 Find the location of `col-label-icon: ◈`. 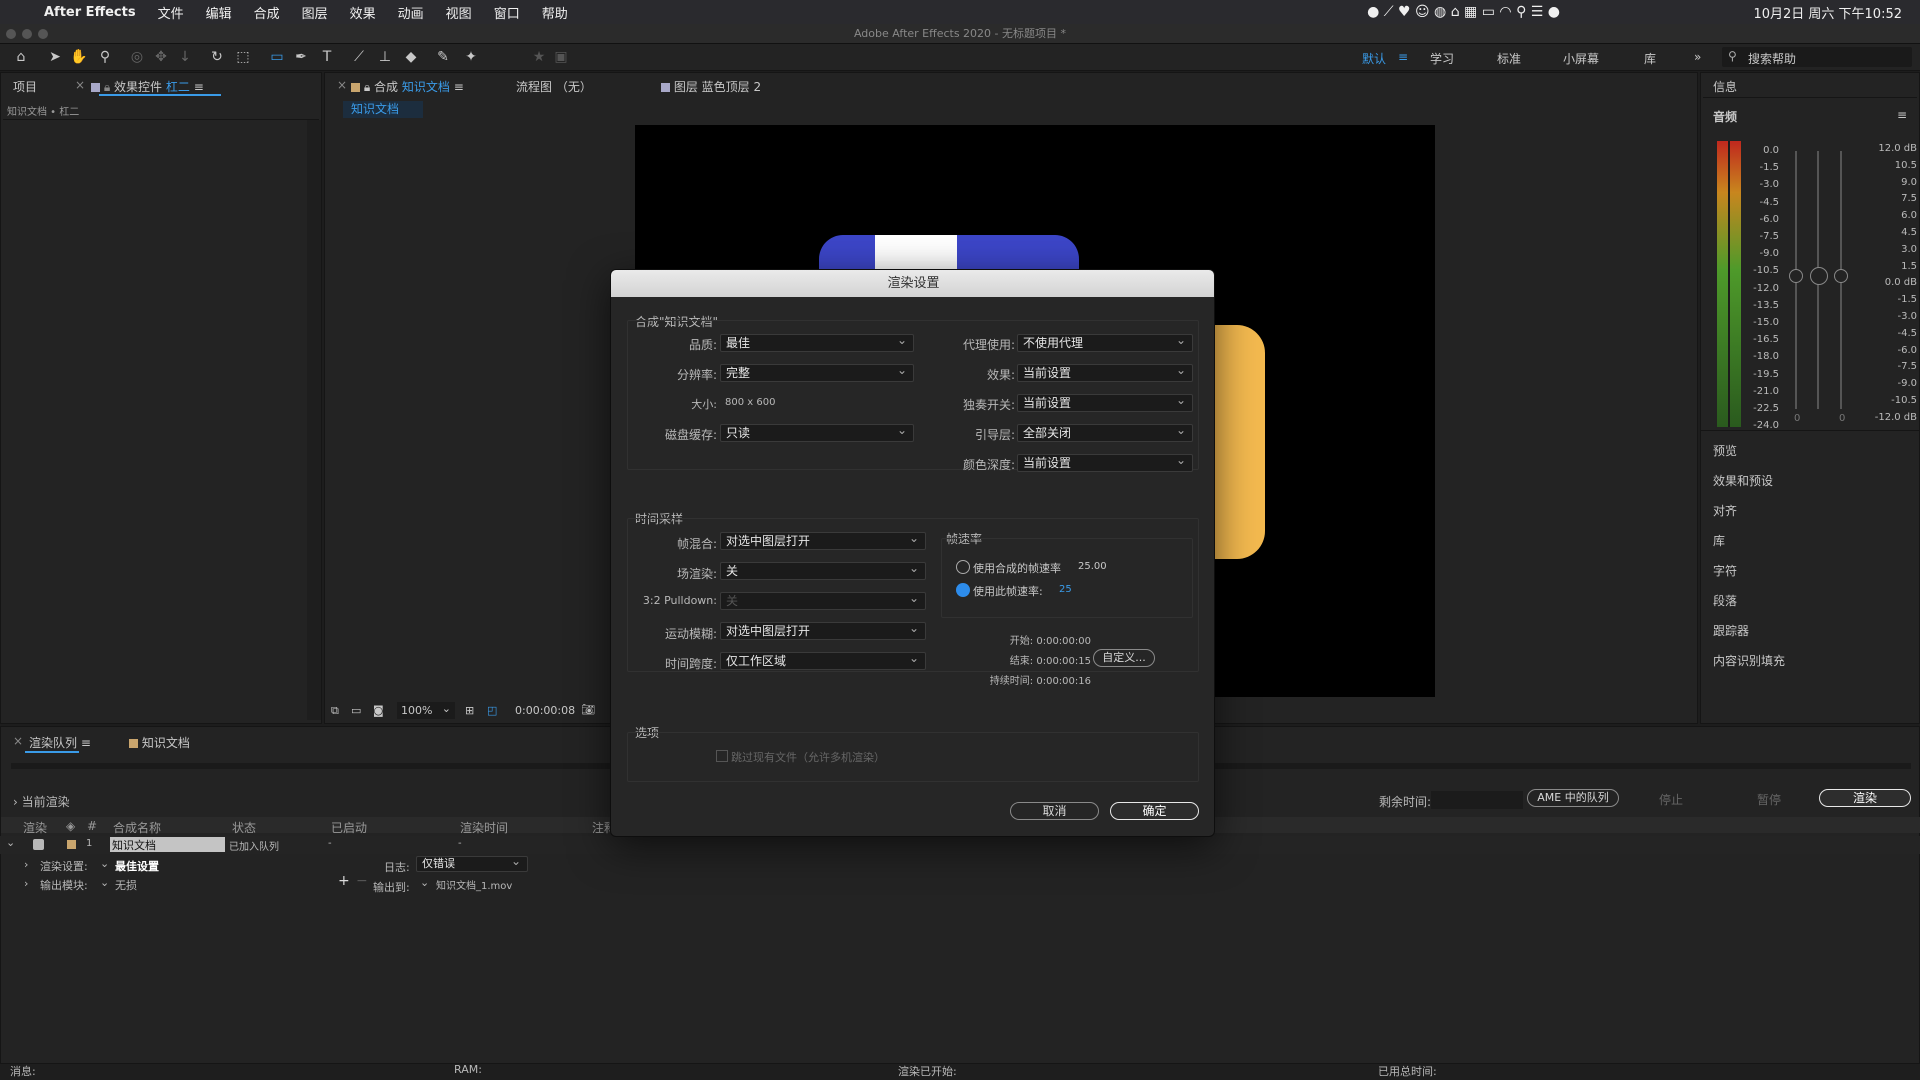

col-label-icon: ◈ is located at coordinates (70, 826).